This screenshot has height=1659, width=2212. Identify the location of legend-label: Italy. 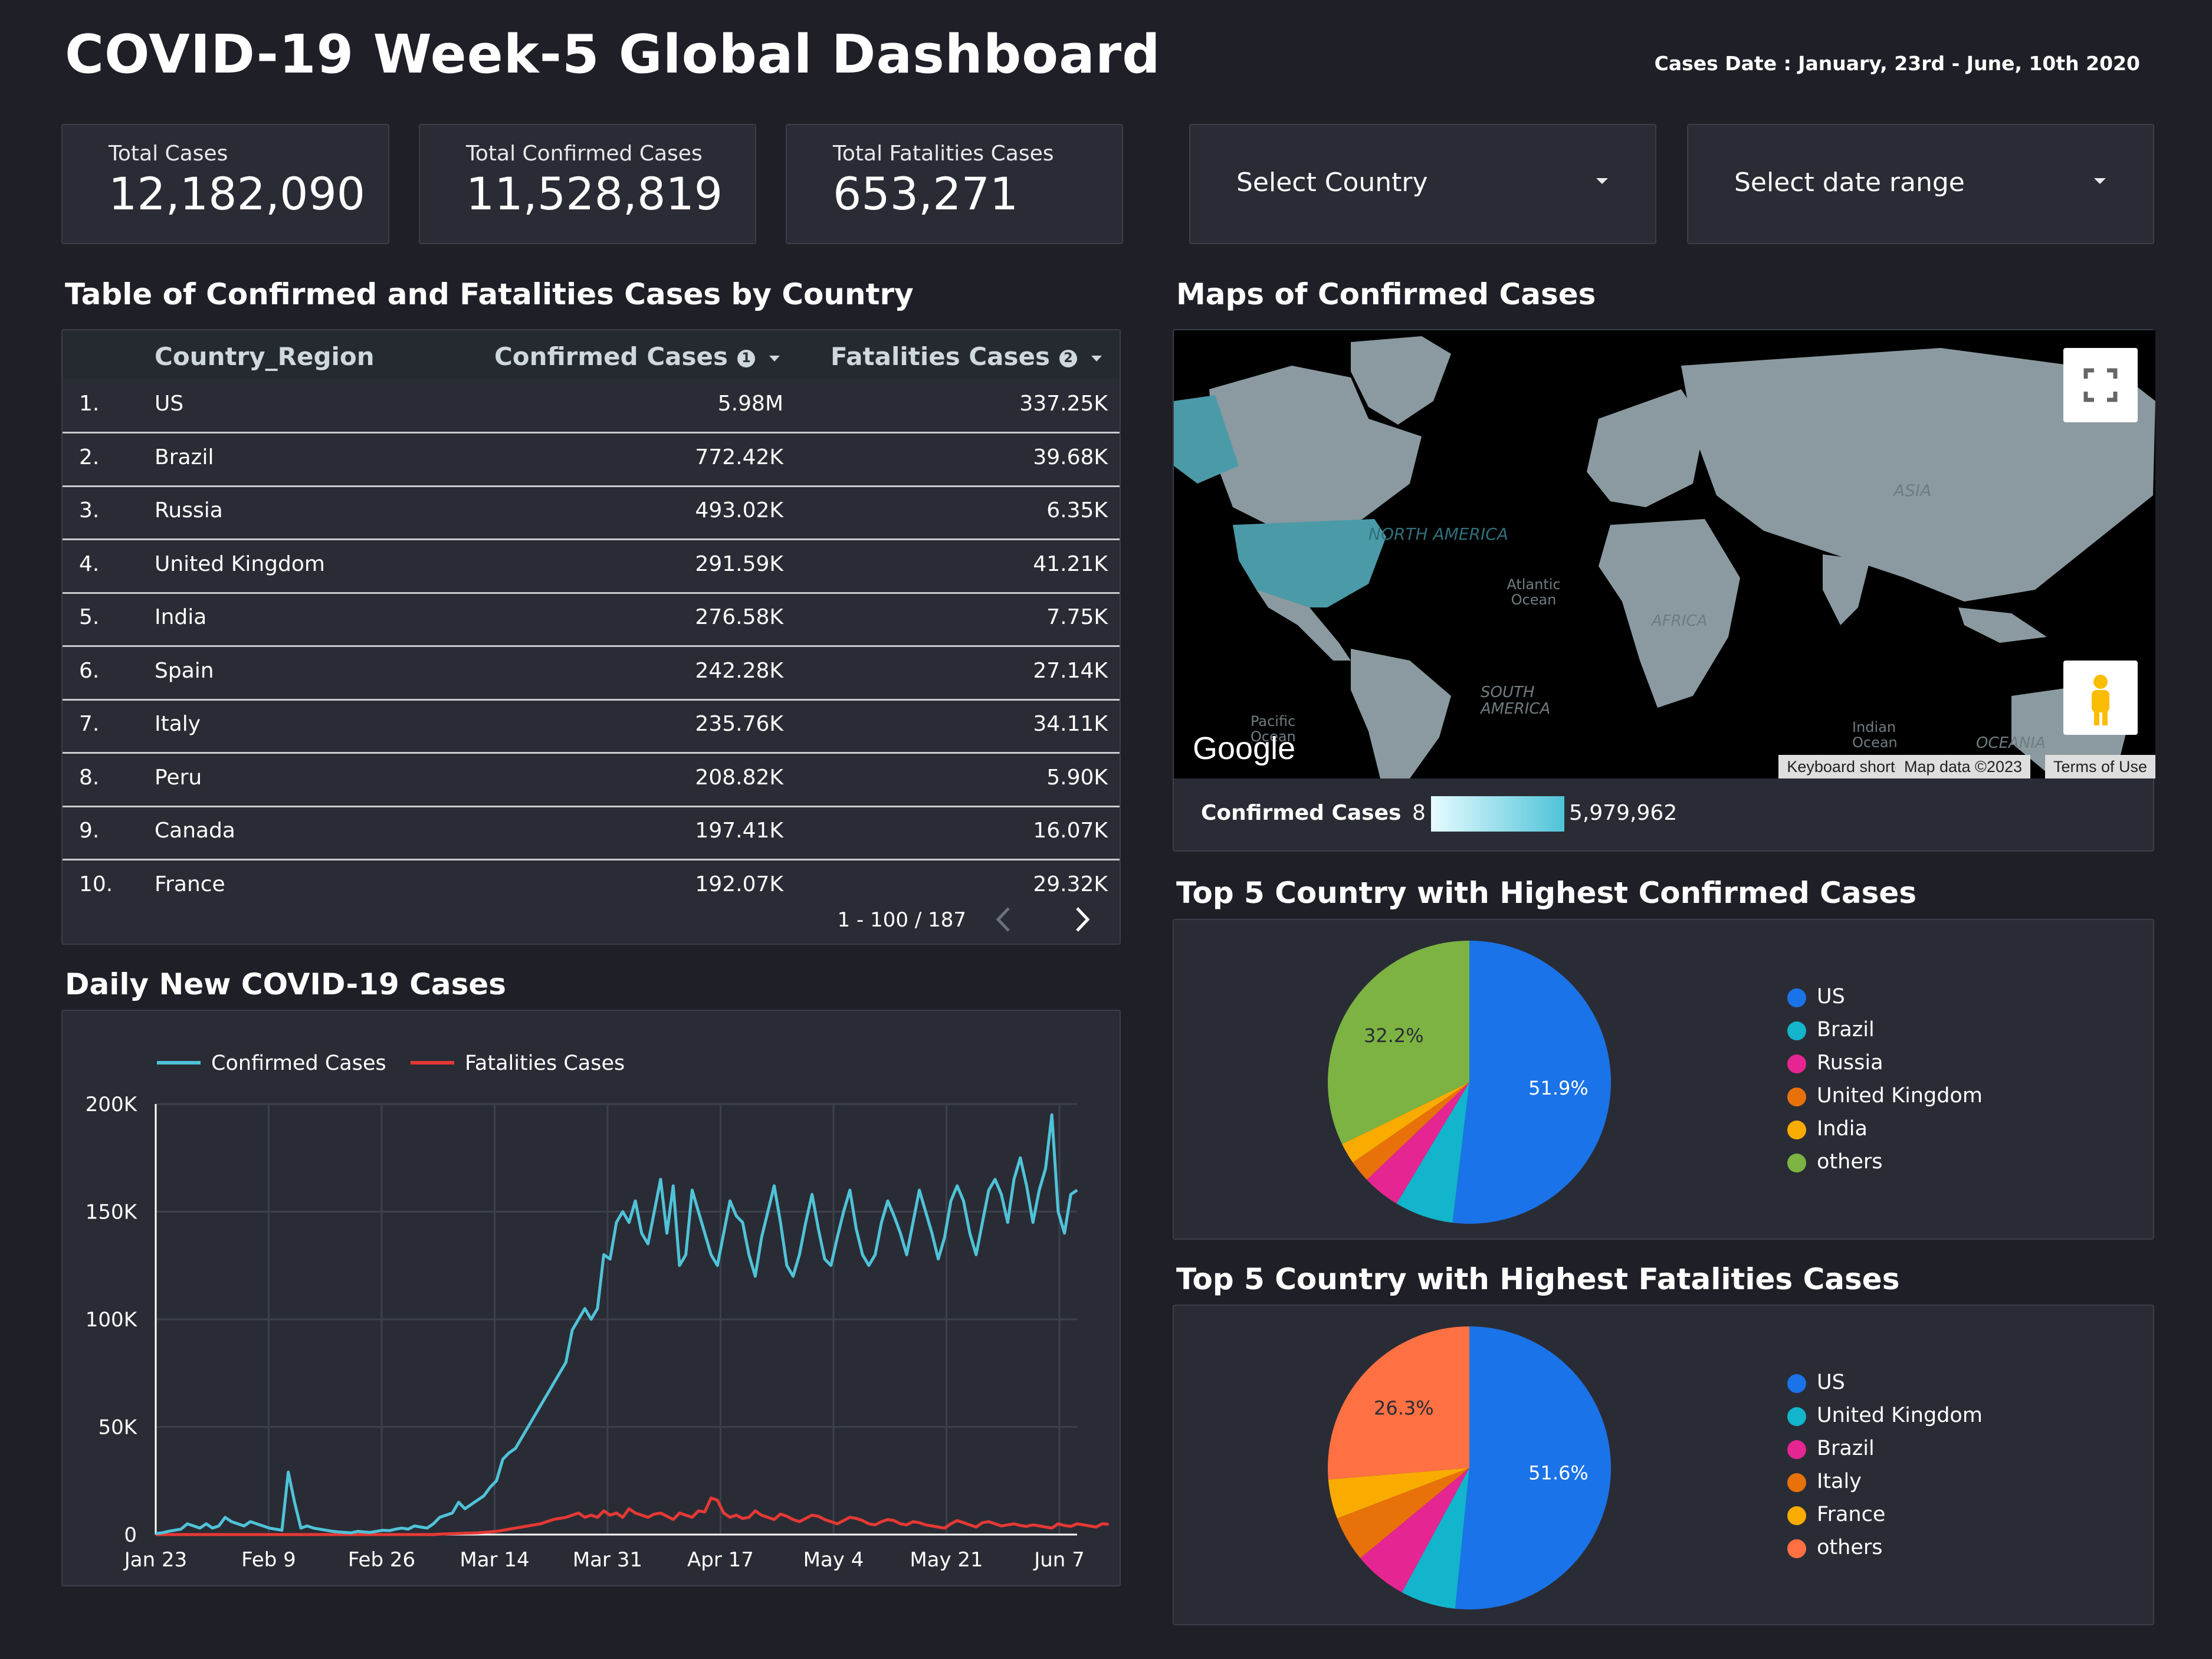
(1839, 1481).